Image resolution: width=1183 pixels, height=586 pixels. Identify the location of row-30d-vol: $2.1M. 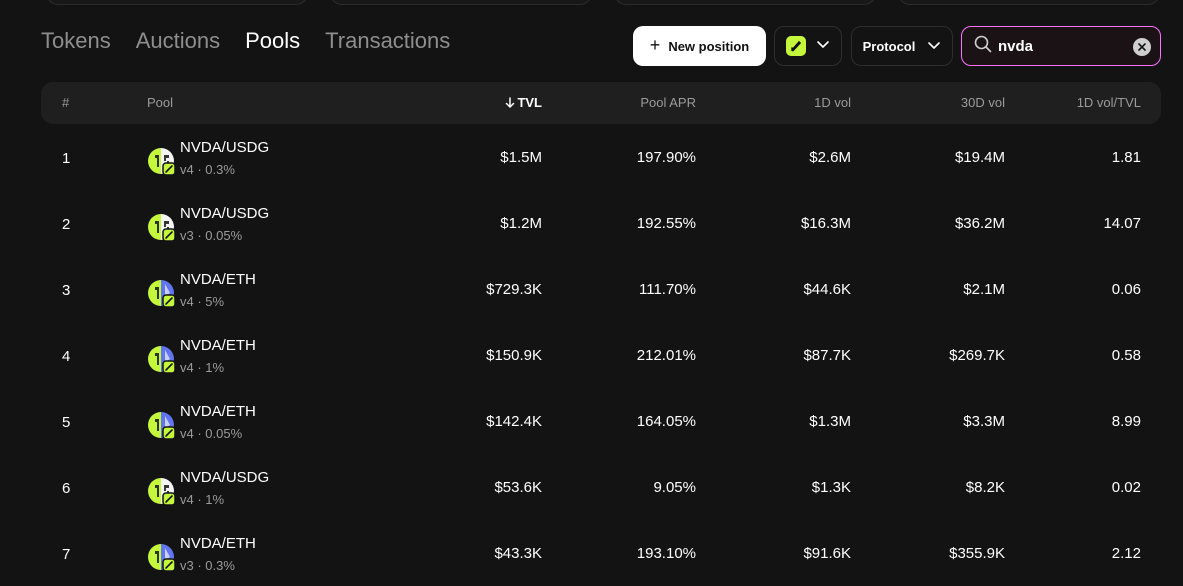
(984, 289).